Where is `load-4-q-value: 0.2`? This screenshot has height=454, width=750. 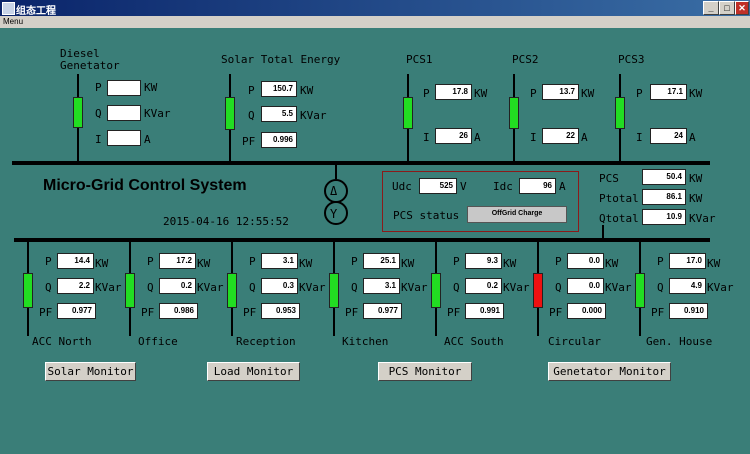 load-4-q-value: 0.2 is located at coordinates (483, 286).